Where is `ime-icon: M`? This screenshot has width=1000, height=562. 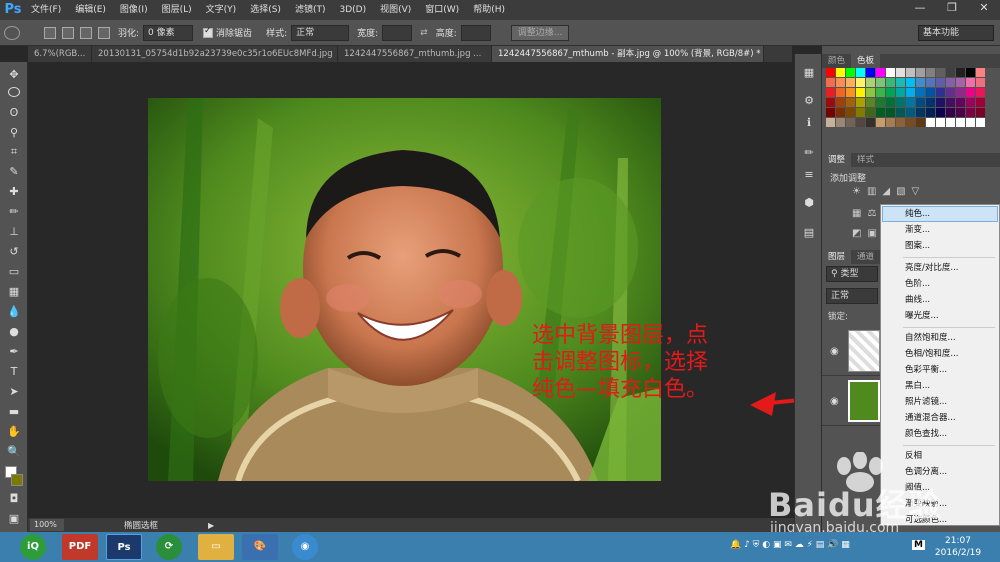 ime-icon: M is located at coordinates (918, 545).